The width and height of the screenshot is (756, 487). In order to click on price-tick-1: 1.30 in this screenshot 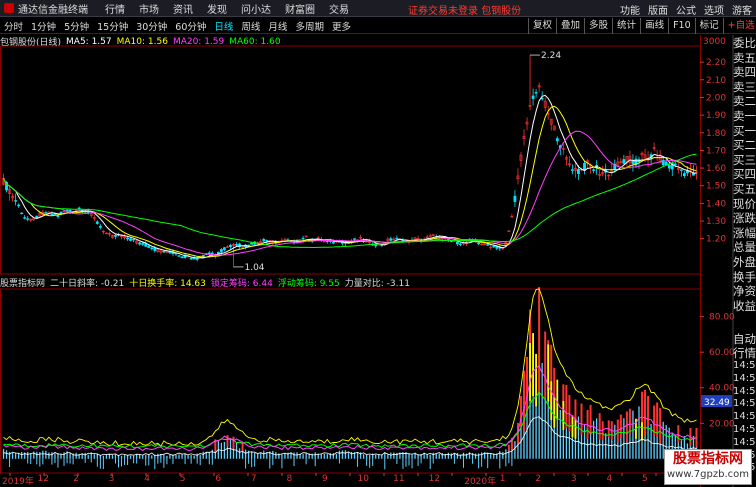, I will do `click(716, 222)`.